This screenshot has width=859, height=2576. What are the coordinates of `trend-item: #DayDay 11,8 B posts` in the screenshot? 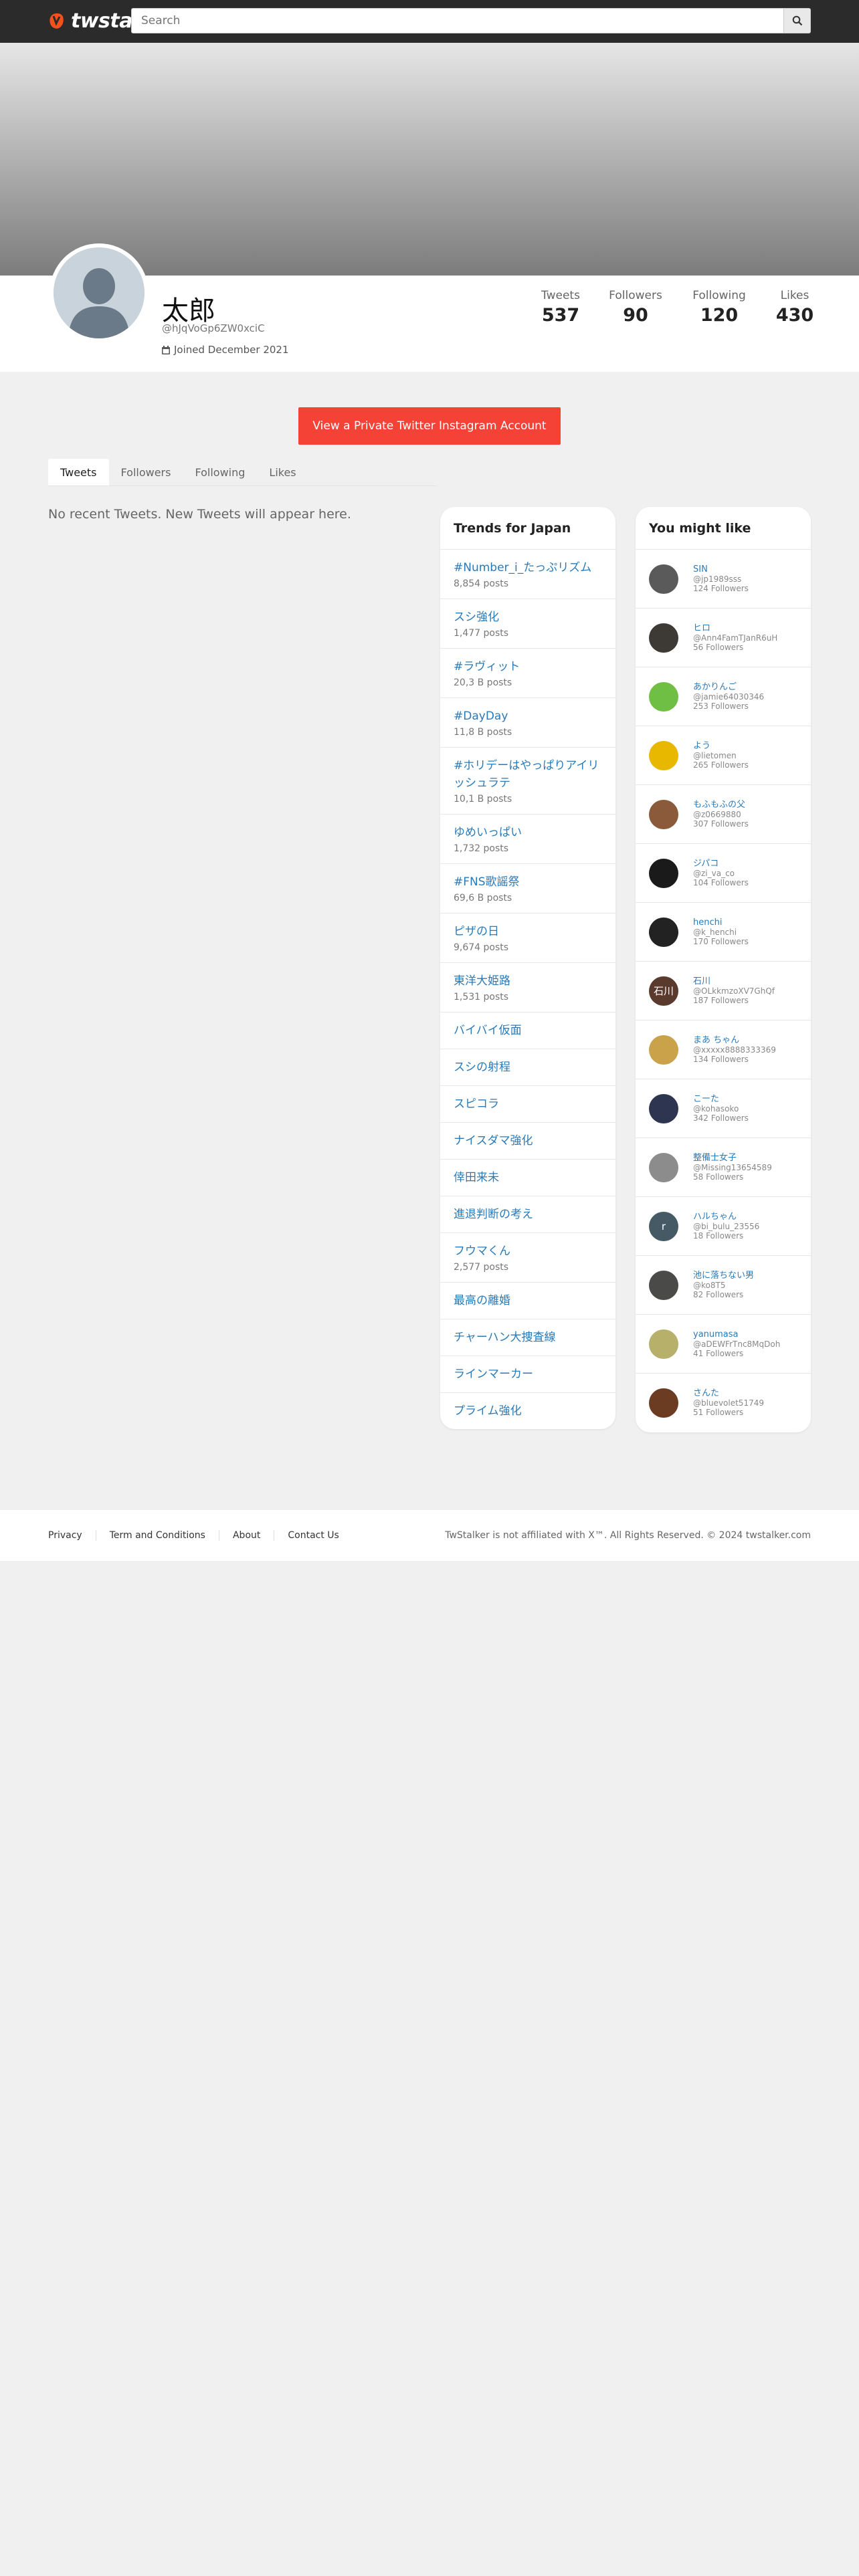 It's located at (527, 723).